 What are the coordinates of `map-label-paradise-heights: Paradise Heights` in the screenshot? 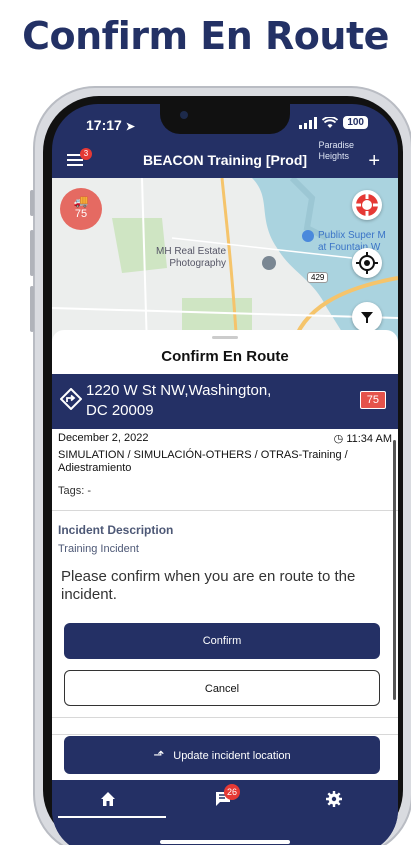 It's located at (336, 151).